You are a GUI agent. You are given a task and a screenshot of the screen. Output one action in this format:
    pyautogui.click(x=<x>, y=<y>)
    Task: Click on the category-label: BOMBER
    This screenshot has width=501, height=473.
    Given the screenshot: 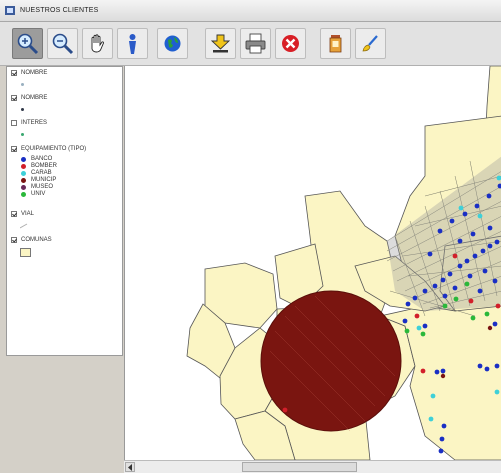 What is the action you would take?
    pyautogui.click(x=44, y=166)
    